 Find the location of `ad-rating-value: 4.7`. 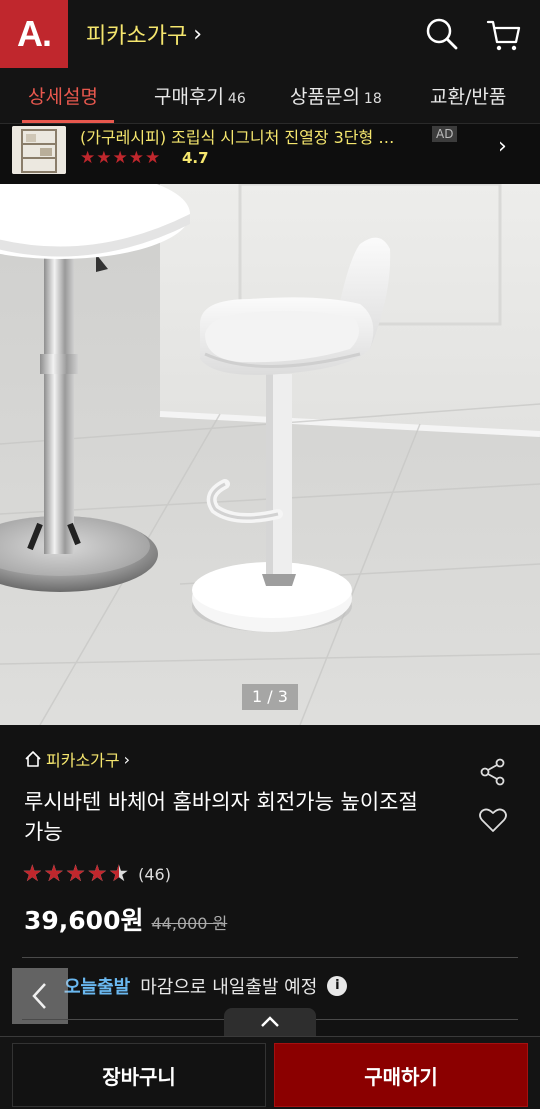

ad-rating-value: 4.7 is located at coordinates (195, 158).